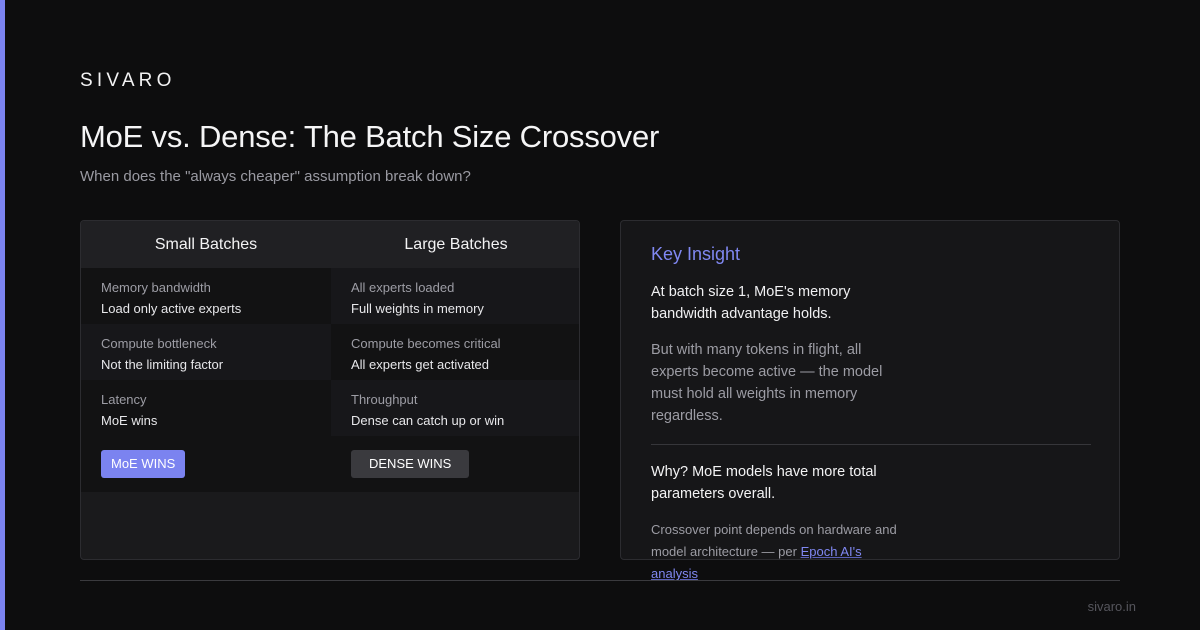 The image size is (1200, 630). Describe the element at coordinates (600, 580) in the screenshot. I see `footer-divider` at that location.